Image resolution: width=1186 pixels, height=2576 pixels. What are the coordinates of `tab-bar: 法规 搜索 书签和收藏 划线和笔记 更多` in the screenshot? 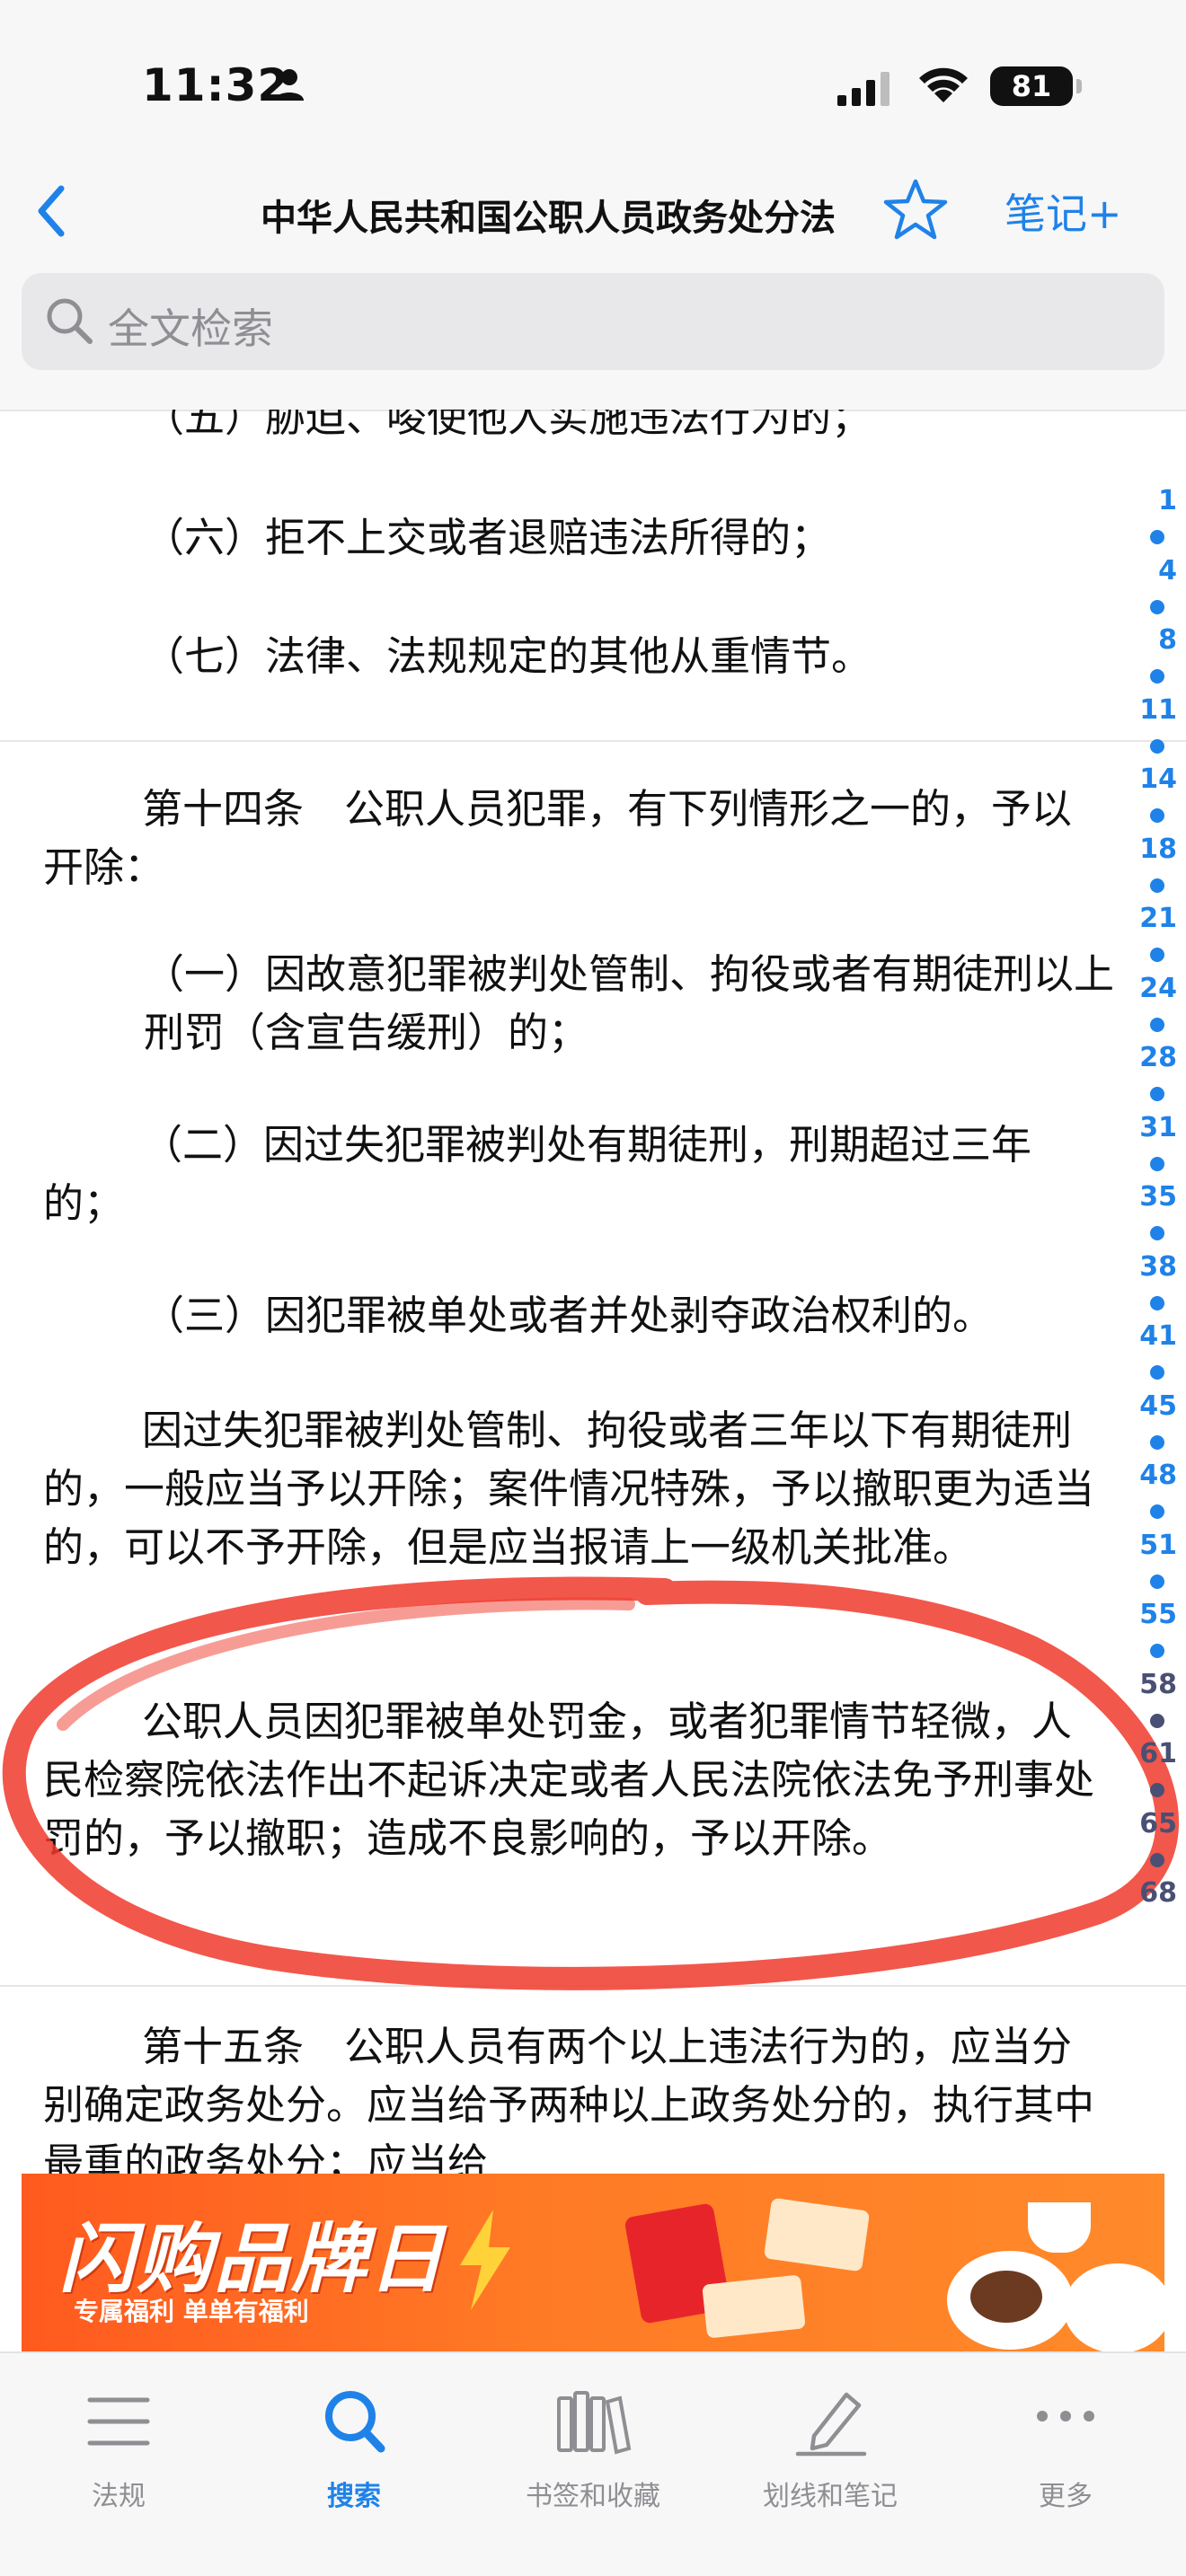 It's located at (593, 2463).